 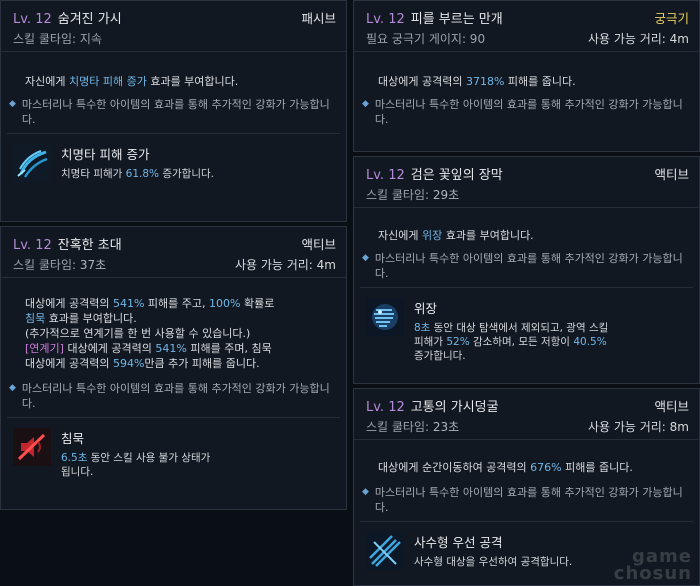 What do you see at coordinates (173, 26) in the screenshot?
I see `skill-header: Lv. 12 숨겨진 가시 패시브 스킬 쿨타임: 지속` at bounding box center [173, 26].